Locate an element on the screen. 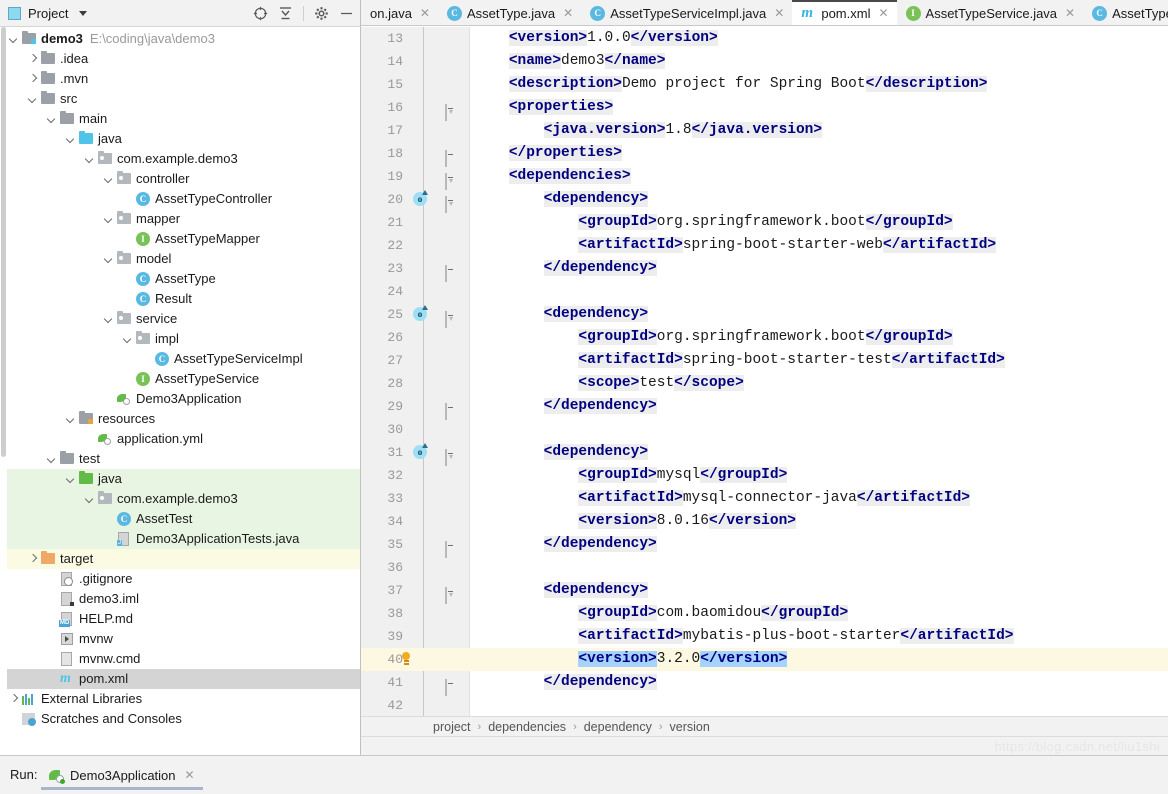  editor-tab-assettypeserviceimpl-java: C AssetTypeServiceImpl.java ✕ is located at coordinates (687, 12).